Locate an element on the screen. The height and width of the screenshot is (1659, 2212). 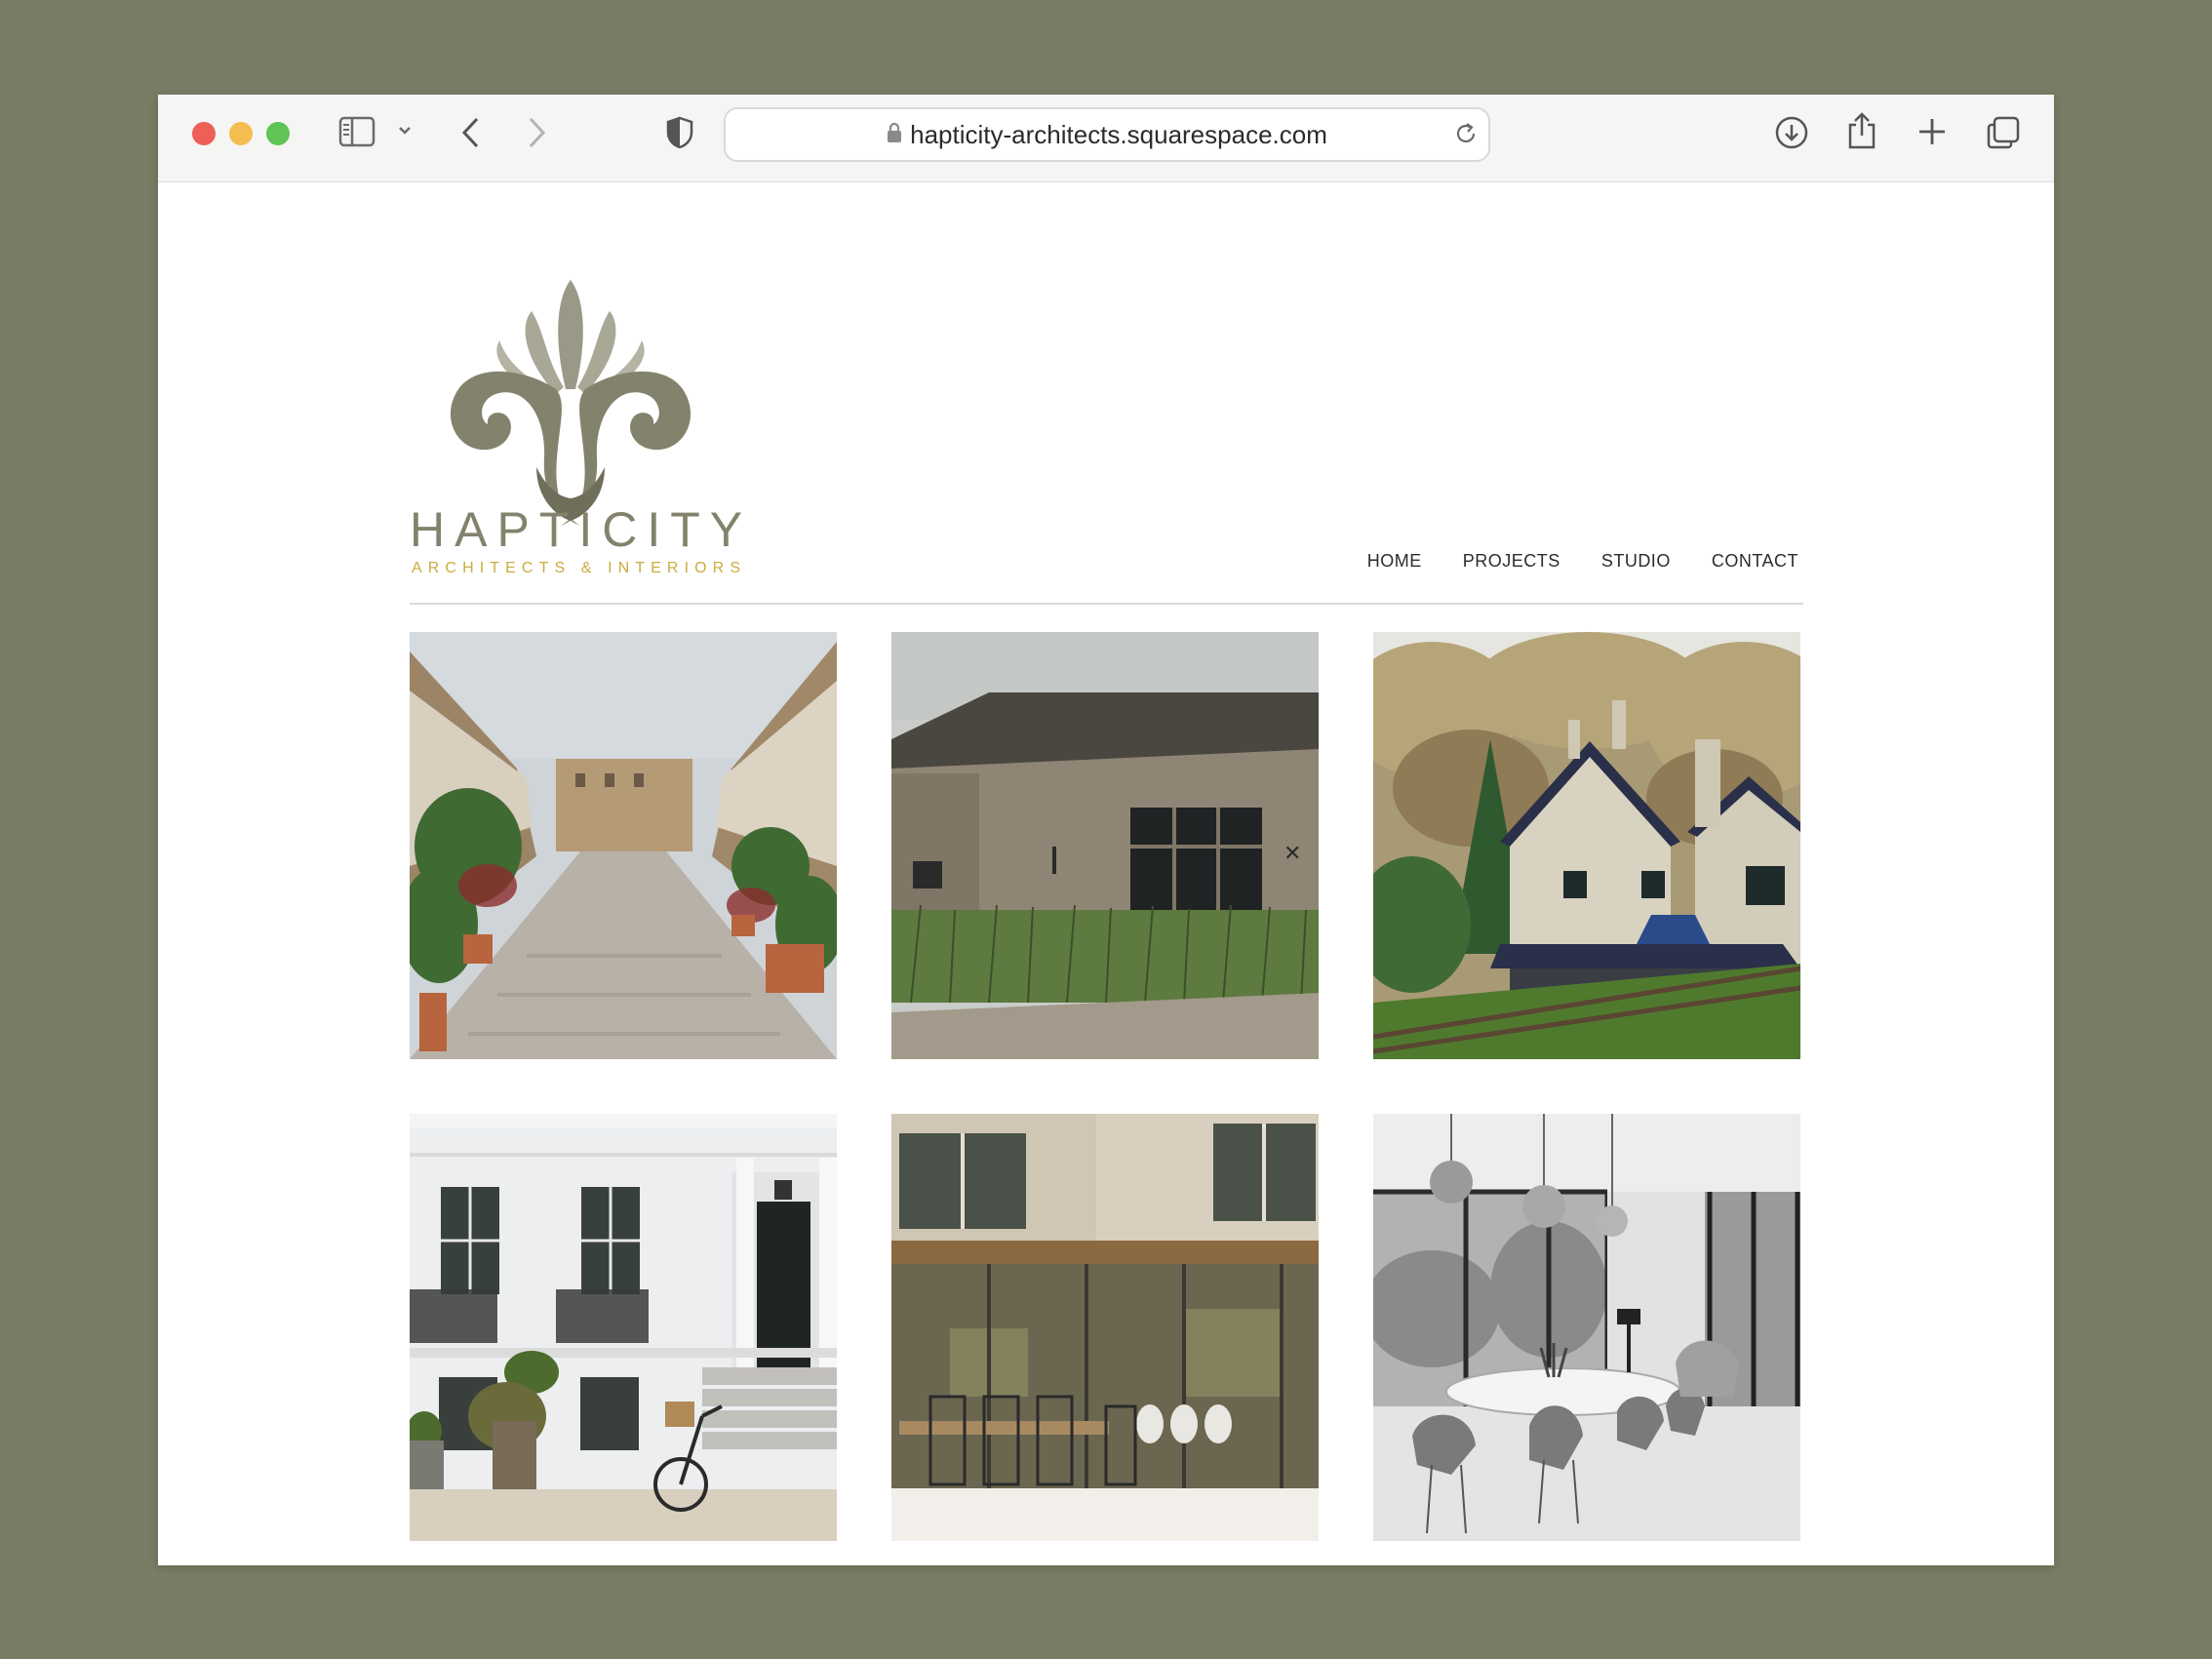
nav-home: HOME is located at coordinates (1394, 561).